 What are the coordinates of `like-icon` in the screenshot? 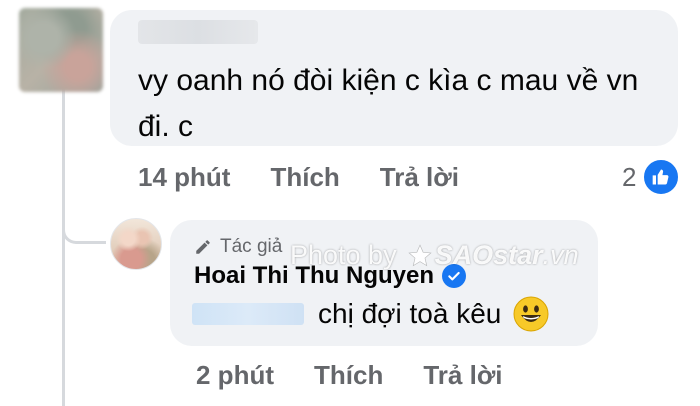 It's located at (661, 177).